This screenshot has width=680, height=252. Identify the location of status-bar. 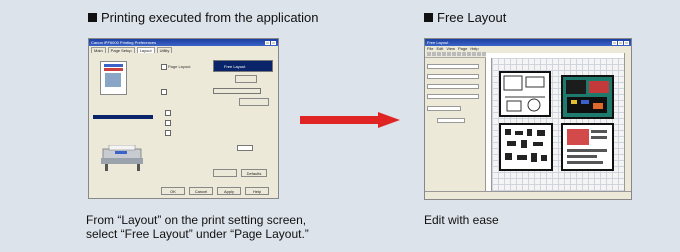
(528, 195).